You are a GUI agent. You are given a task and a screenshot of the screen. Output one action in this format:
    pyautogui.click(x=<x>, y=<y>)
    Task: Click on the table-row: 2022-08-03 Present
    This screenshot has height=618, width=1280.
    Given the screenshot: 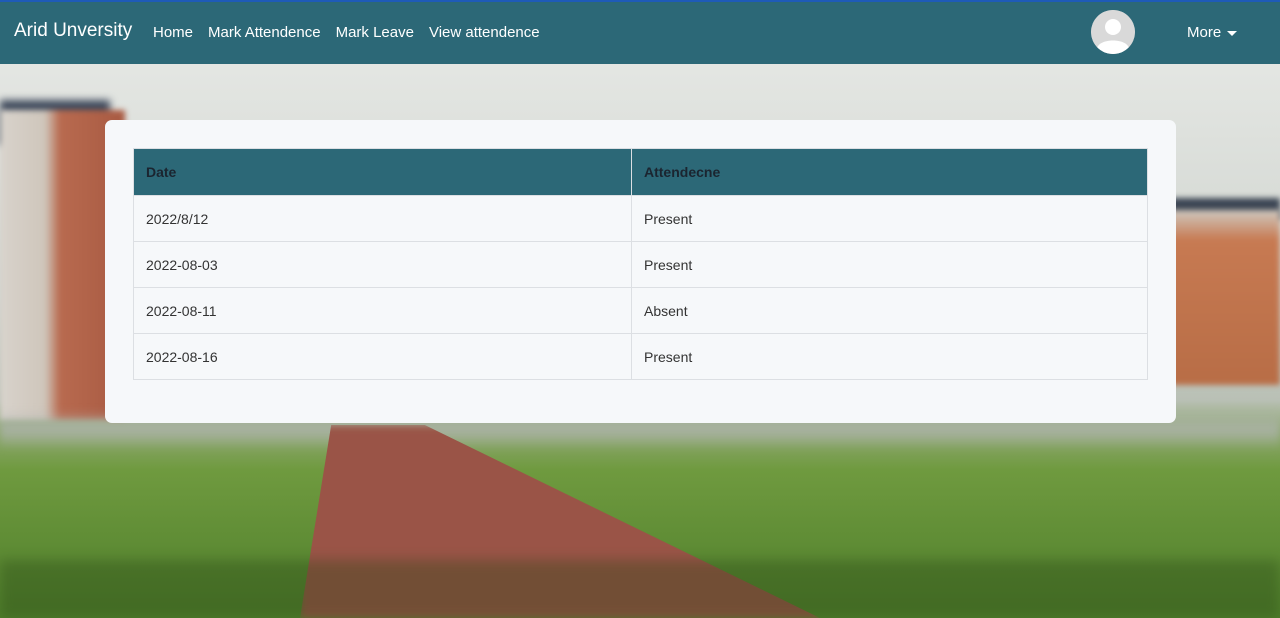 What is the action you would take?
    pyautogui.click(x=640, y=264)
    